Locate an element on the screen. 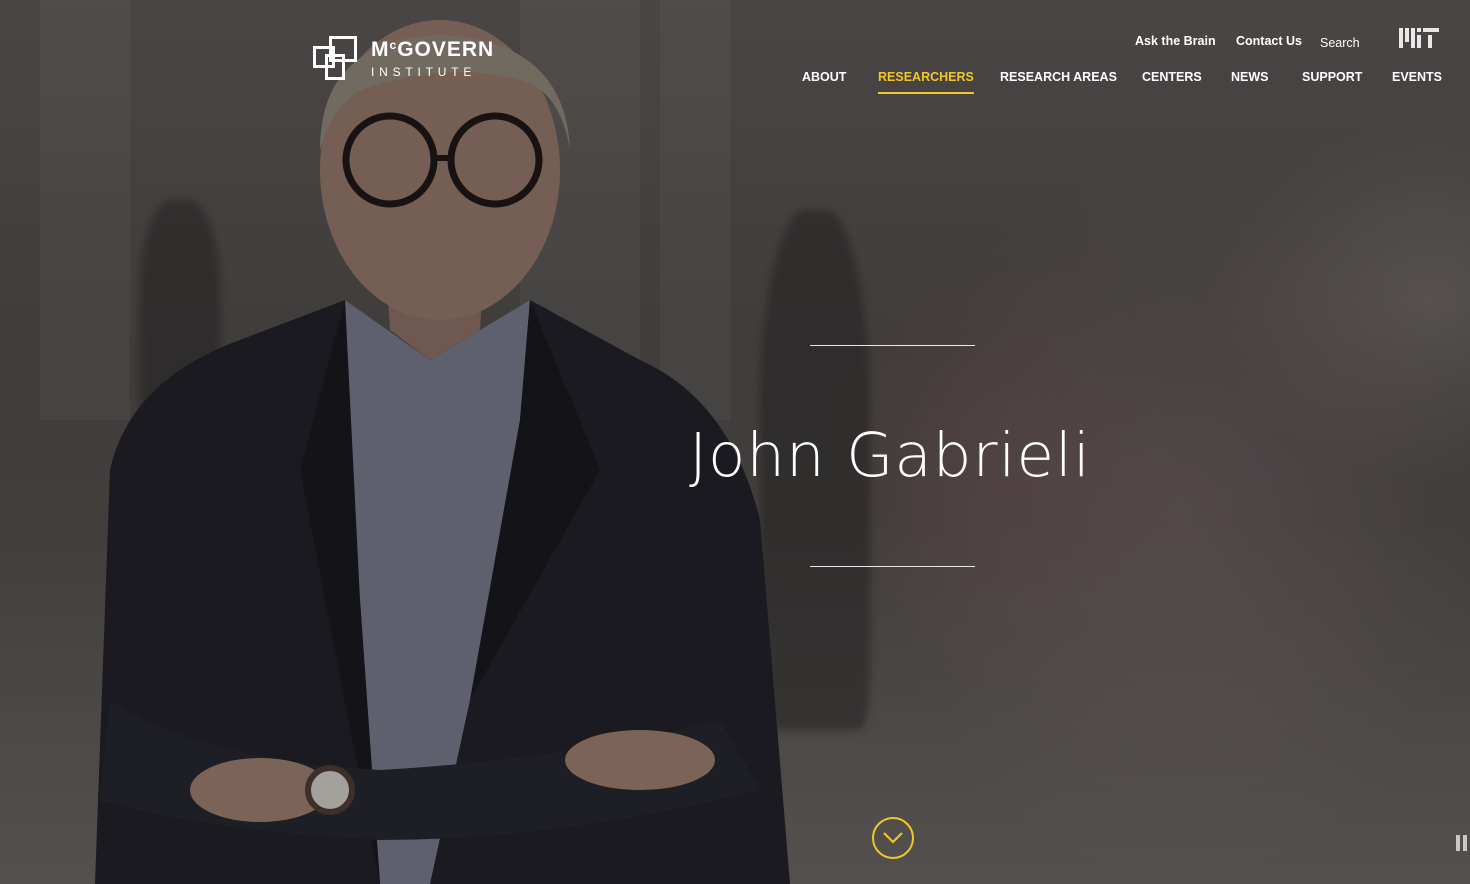  site-logo: McGOVERN INSTITUTE is located at coordinates (403, 58).